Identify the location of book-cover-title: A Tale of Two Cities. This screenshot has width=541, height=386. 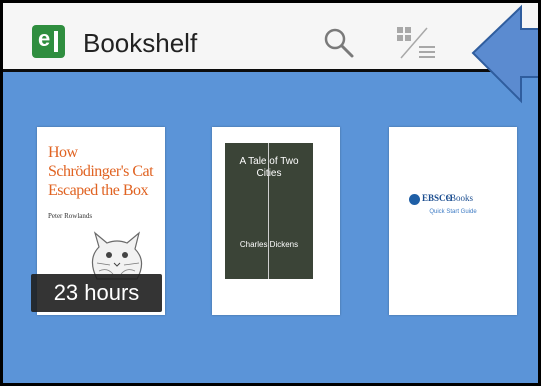
(269, 167).